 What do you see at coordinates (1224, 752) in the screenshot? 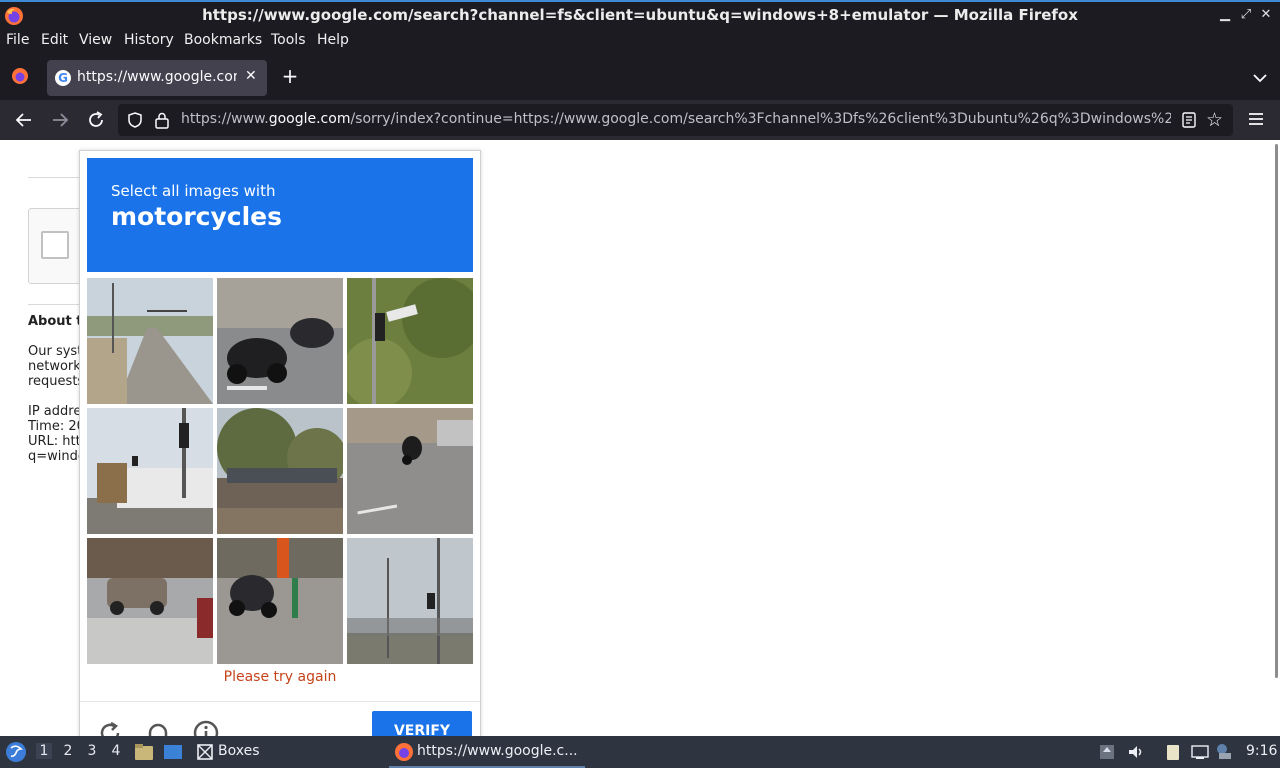
I see `notifications-icon` at bounding box center [1224, 752].